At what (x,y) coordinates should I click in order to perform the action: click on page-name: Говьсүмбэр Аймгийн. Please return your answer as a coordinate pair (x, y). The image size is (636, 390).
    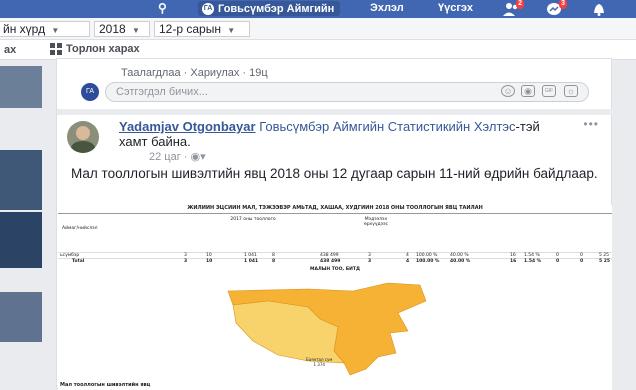
    Looking at the image, I should click on (276, 8).